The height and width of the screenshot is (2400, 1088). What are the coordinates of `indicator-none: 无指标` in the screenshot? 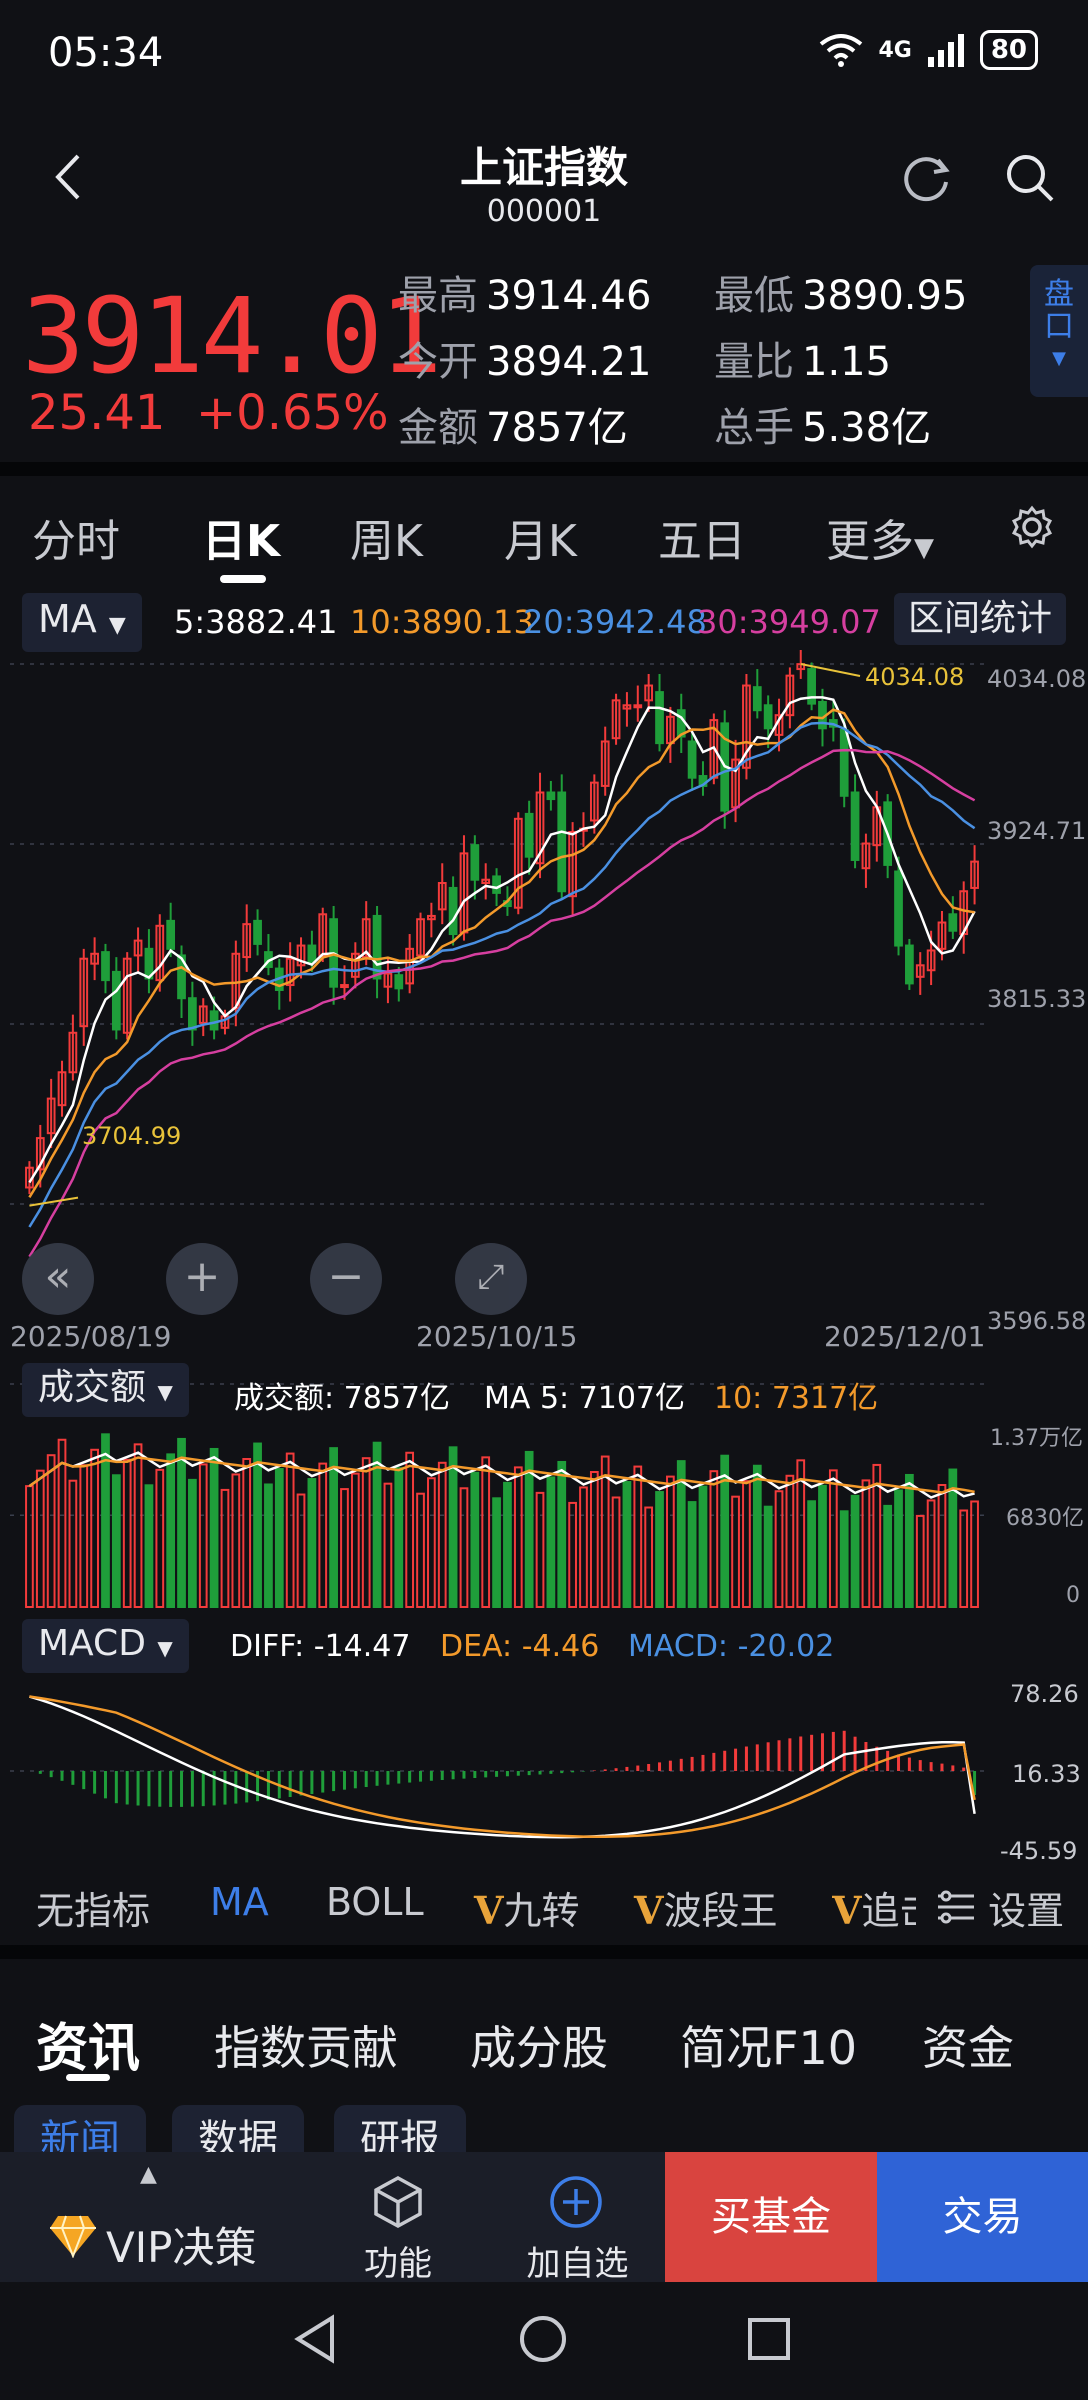 It's located at (93, 1907).